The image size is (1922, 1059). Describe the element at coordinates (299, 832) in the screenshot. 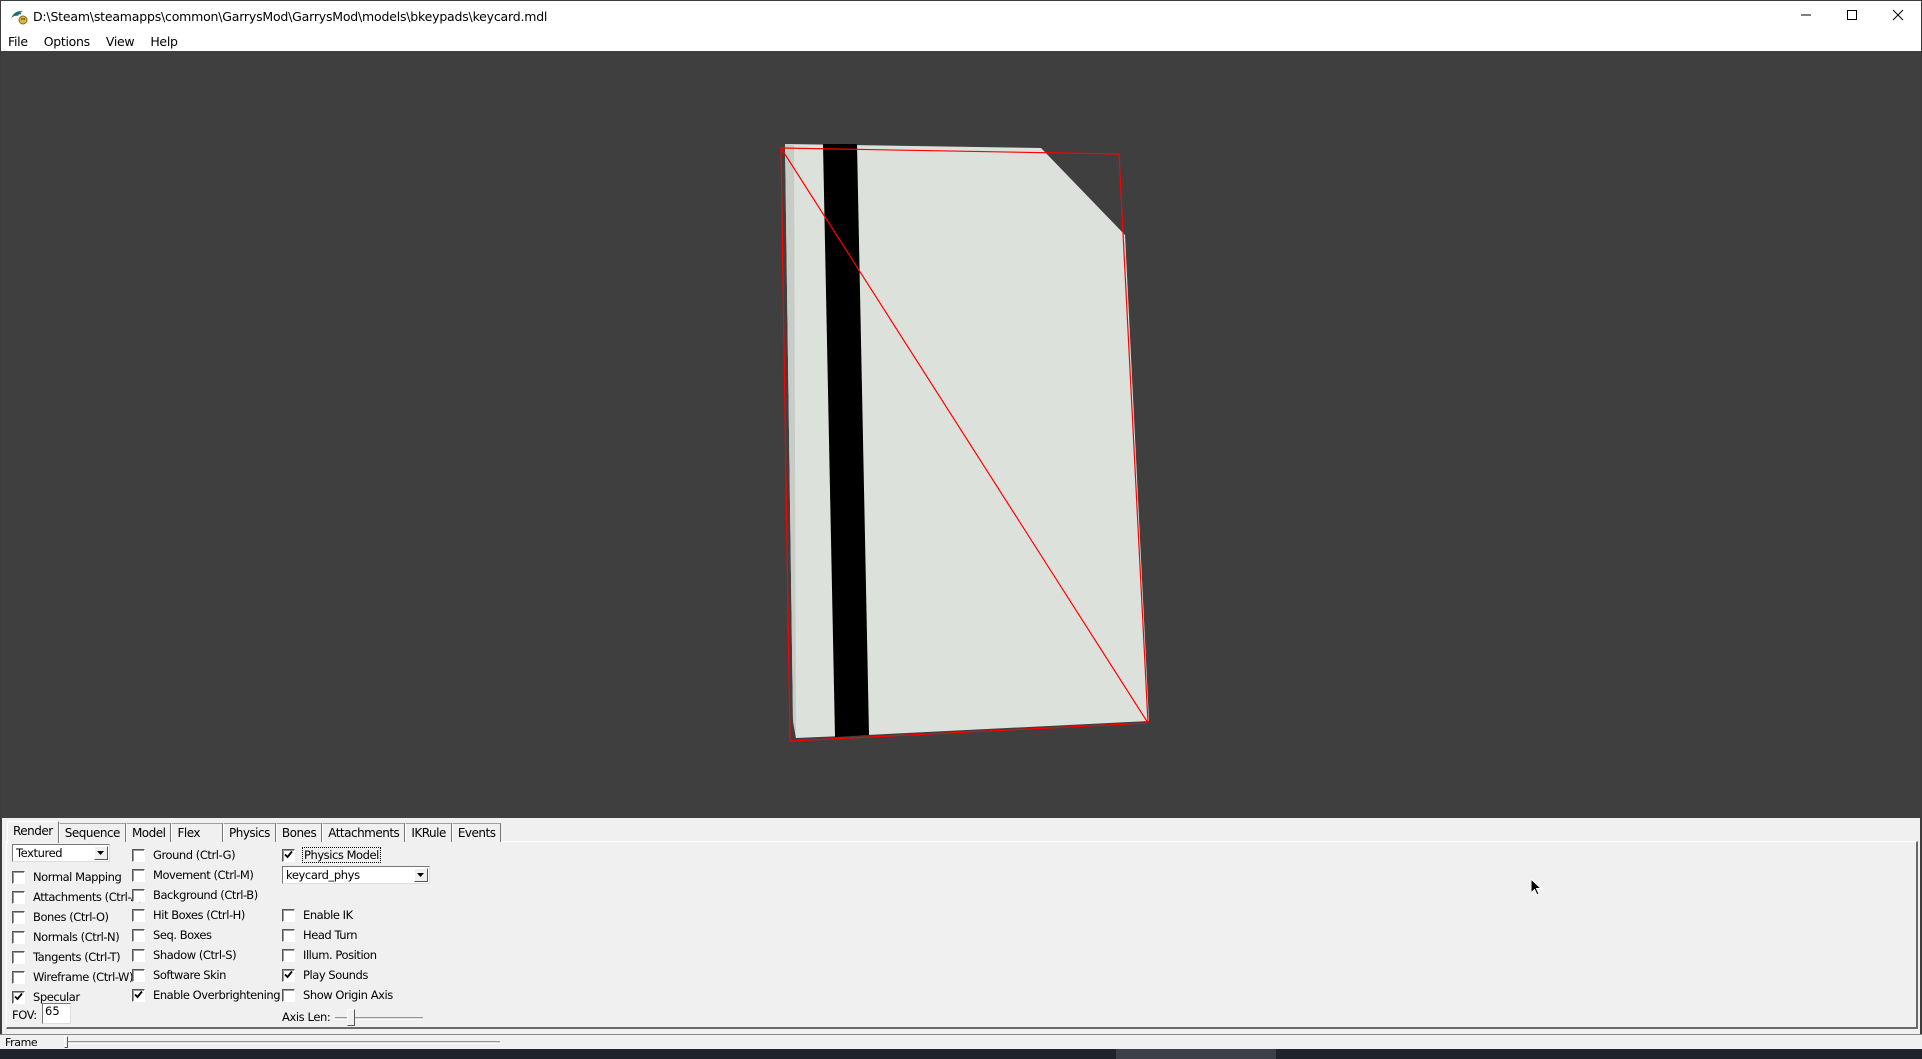

I see `tab-bones: Bones` at that location.